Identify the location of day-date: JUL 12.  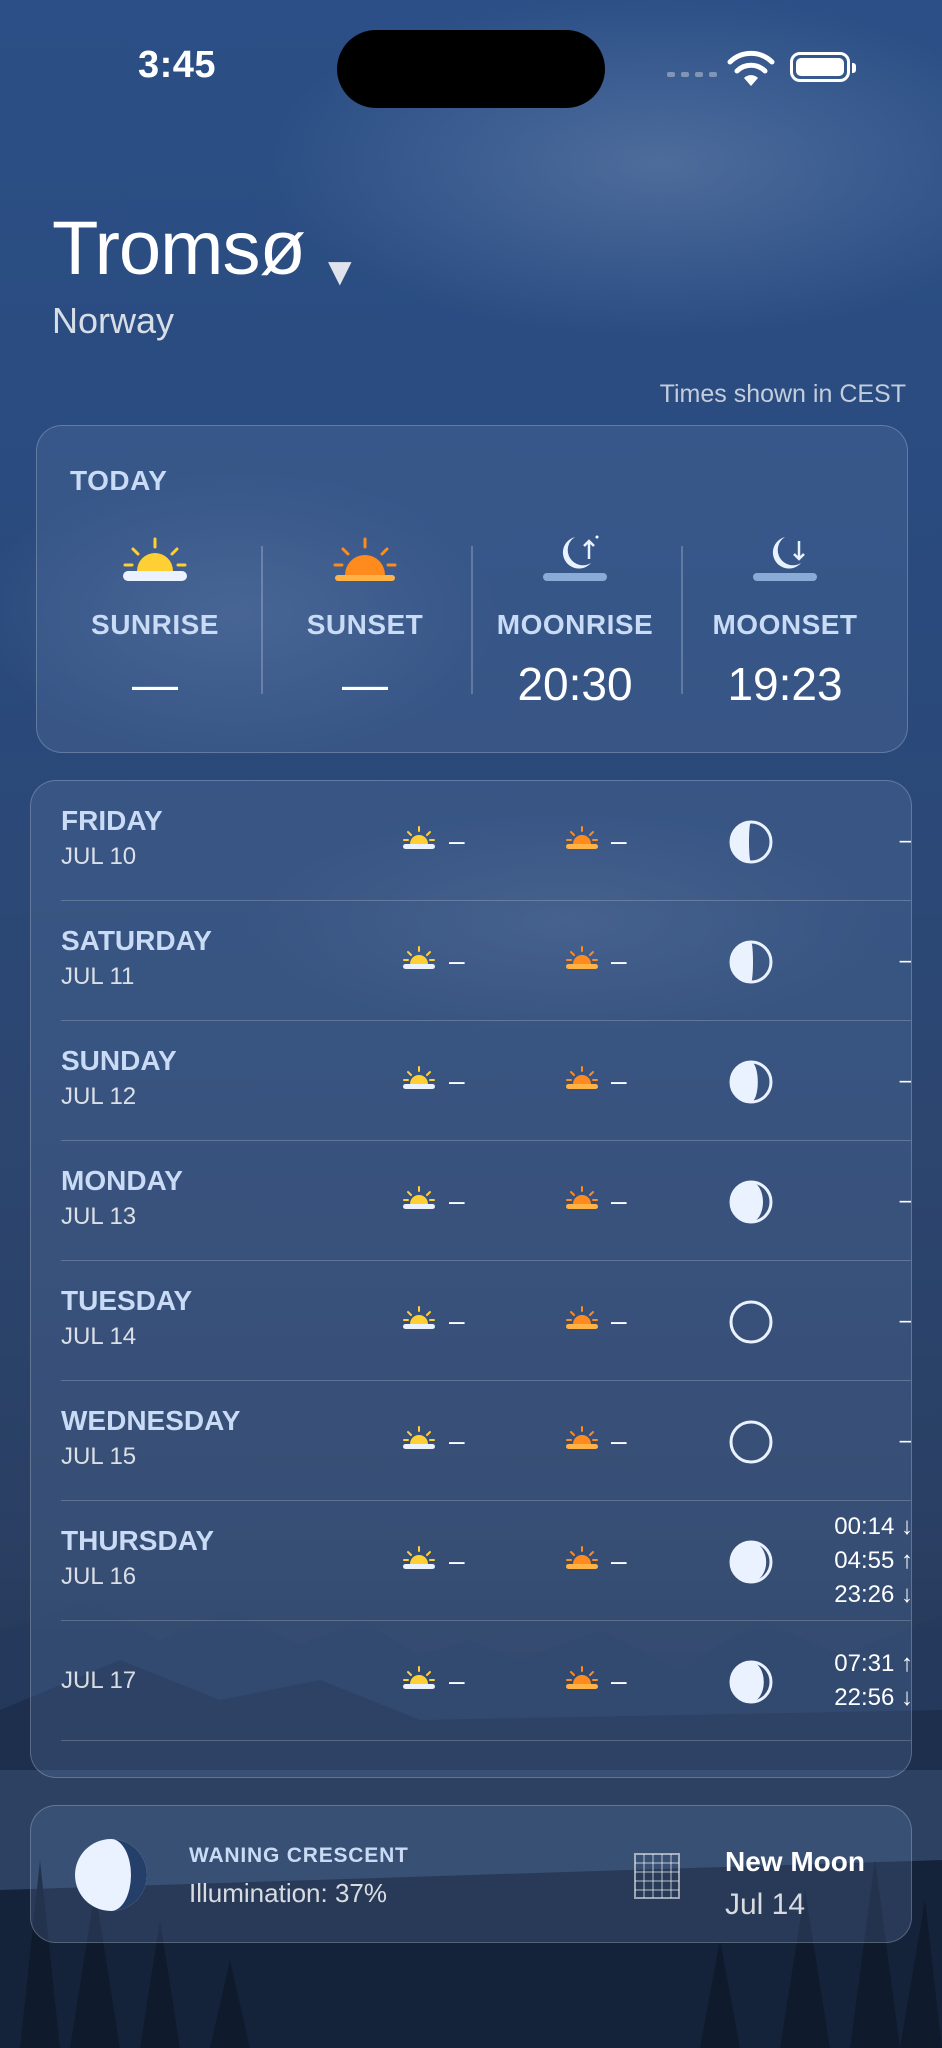
(99, 1096).